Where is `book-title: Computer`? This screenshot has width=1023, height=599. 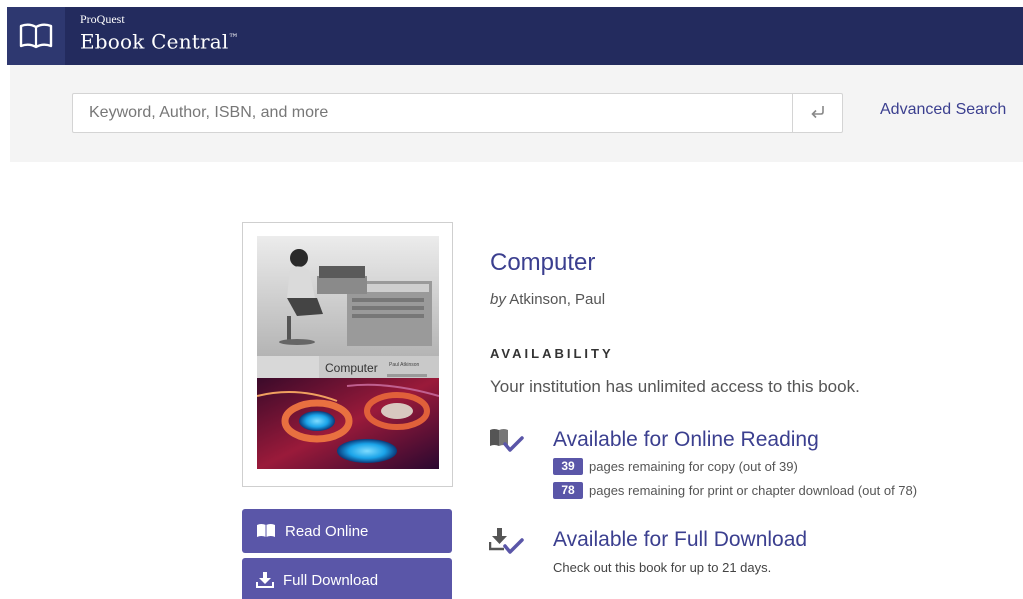
book-title: Computer is located at coordinates (542, 263).